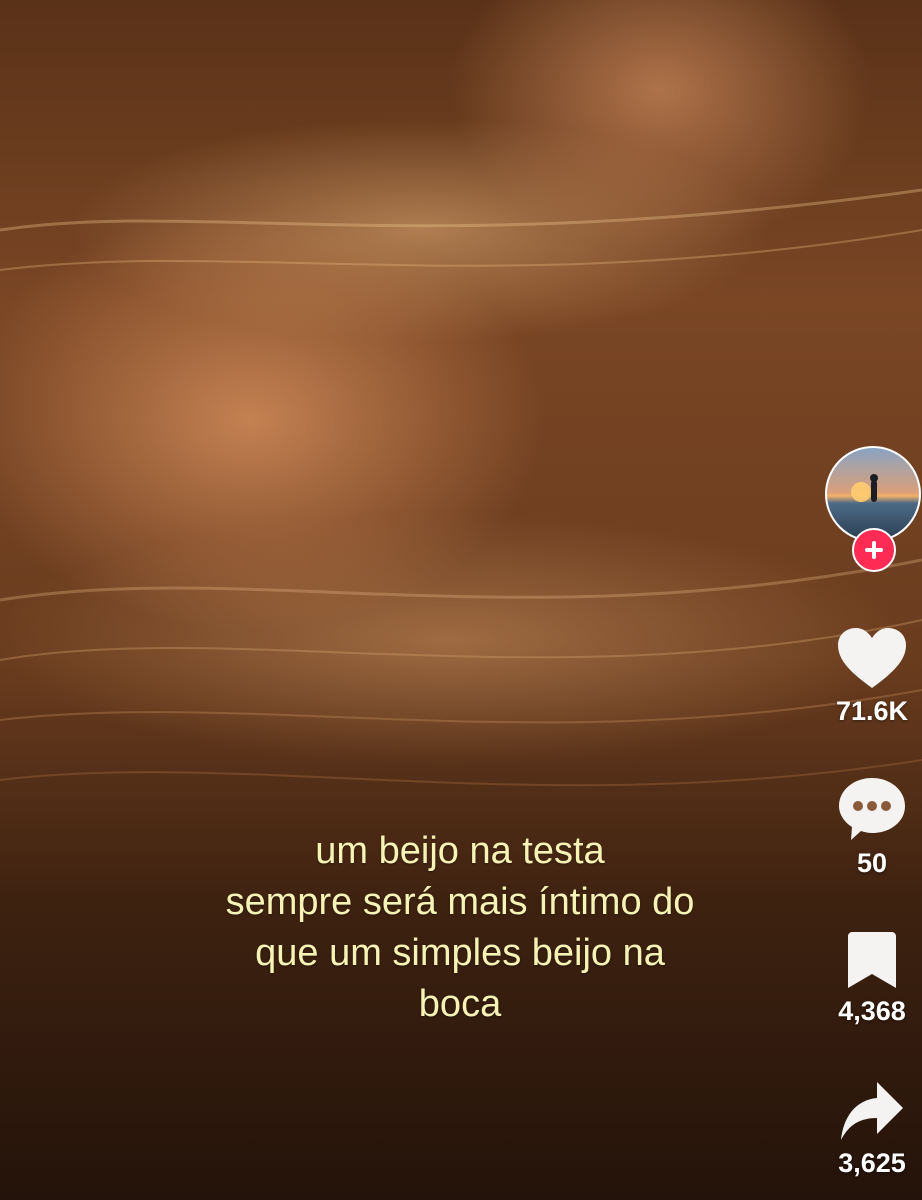  What do you see at coordinates (460, 953) in the screenshot?
I see `caption-line: que um simples beijo na` at bounding box center [460, 953].